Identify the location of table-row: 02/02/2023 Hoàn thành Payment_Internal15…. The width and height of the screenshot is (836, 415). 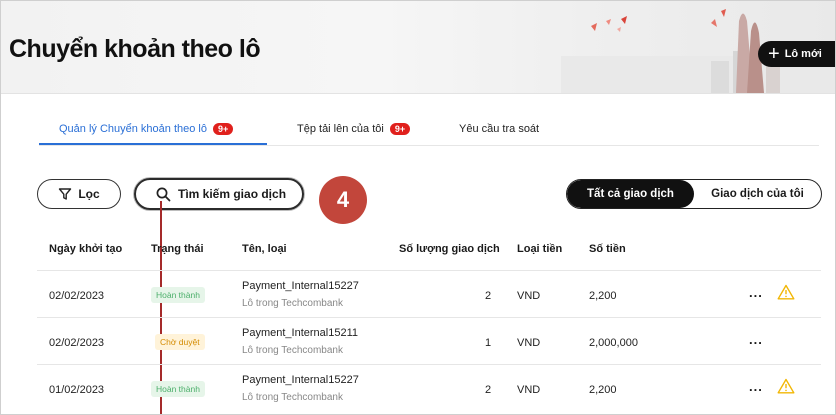
(429, 294).